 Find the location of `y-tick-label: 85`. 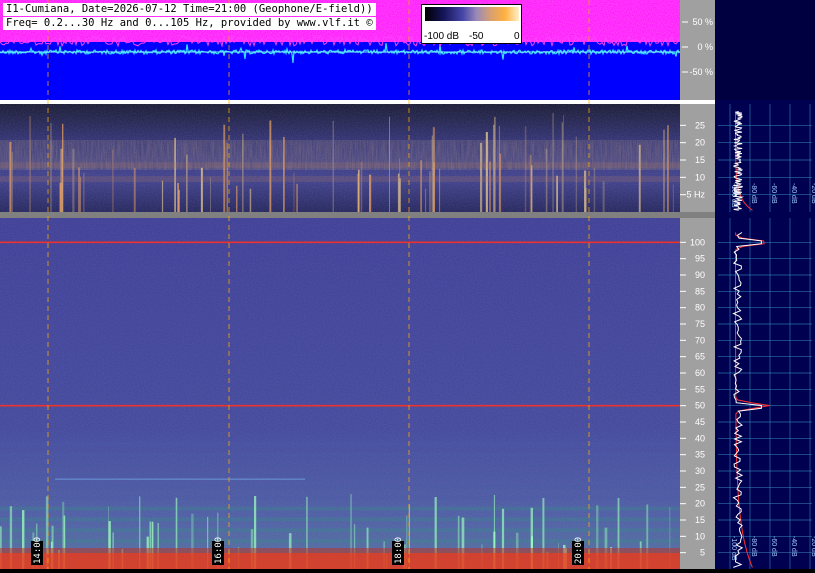

y-tick-label: 85 is located at coordinates (700, 291).